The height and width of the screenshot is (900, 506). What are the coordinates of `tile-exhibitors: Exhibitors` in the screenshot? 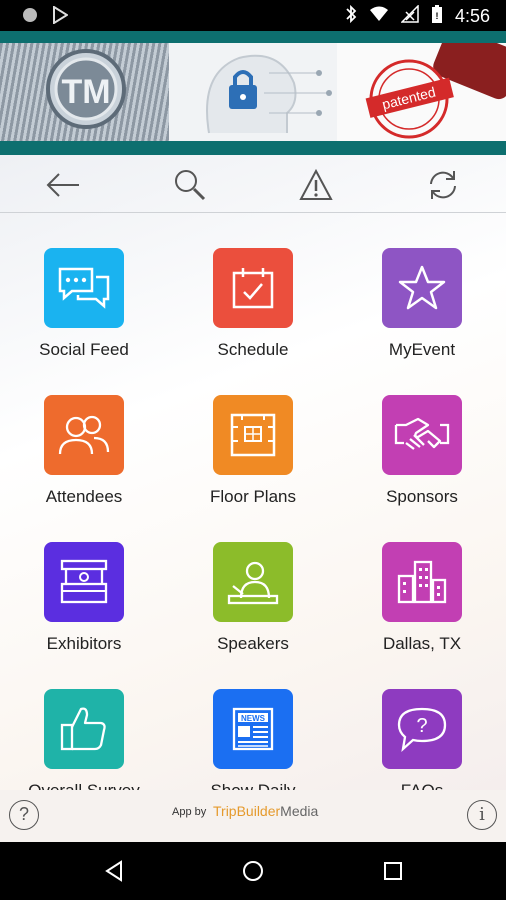 It's located at (84, 599).